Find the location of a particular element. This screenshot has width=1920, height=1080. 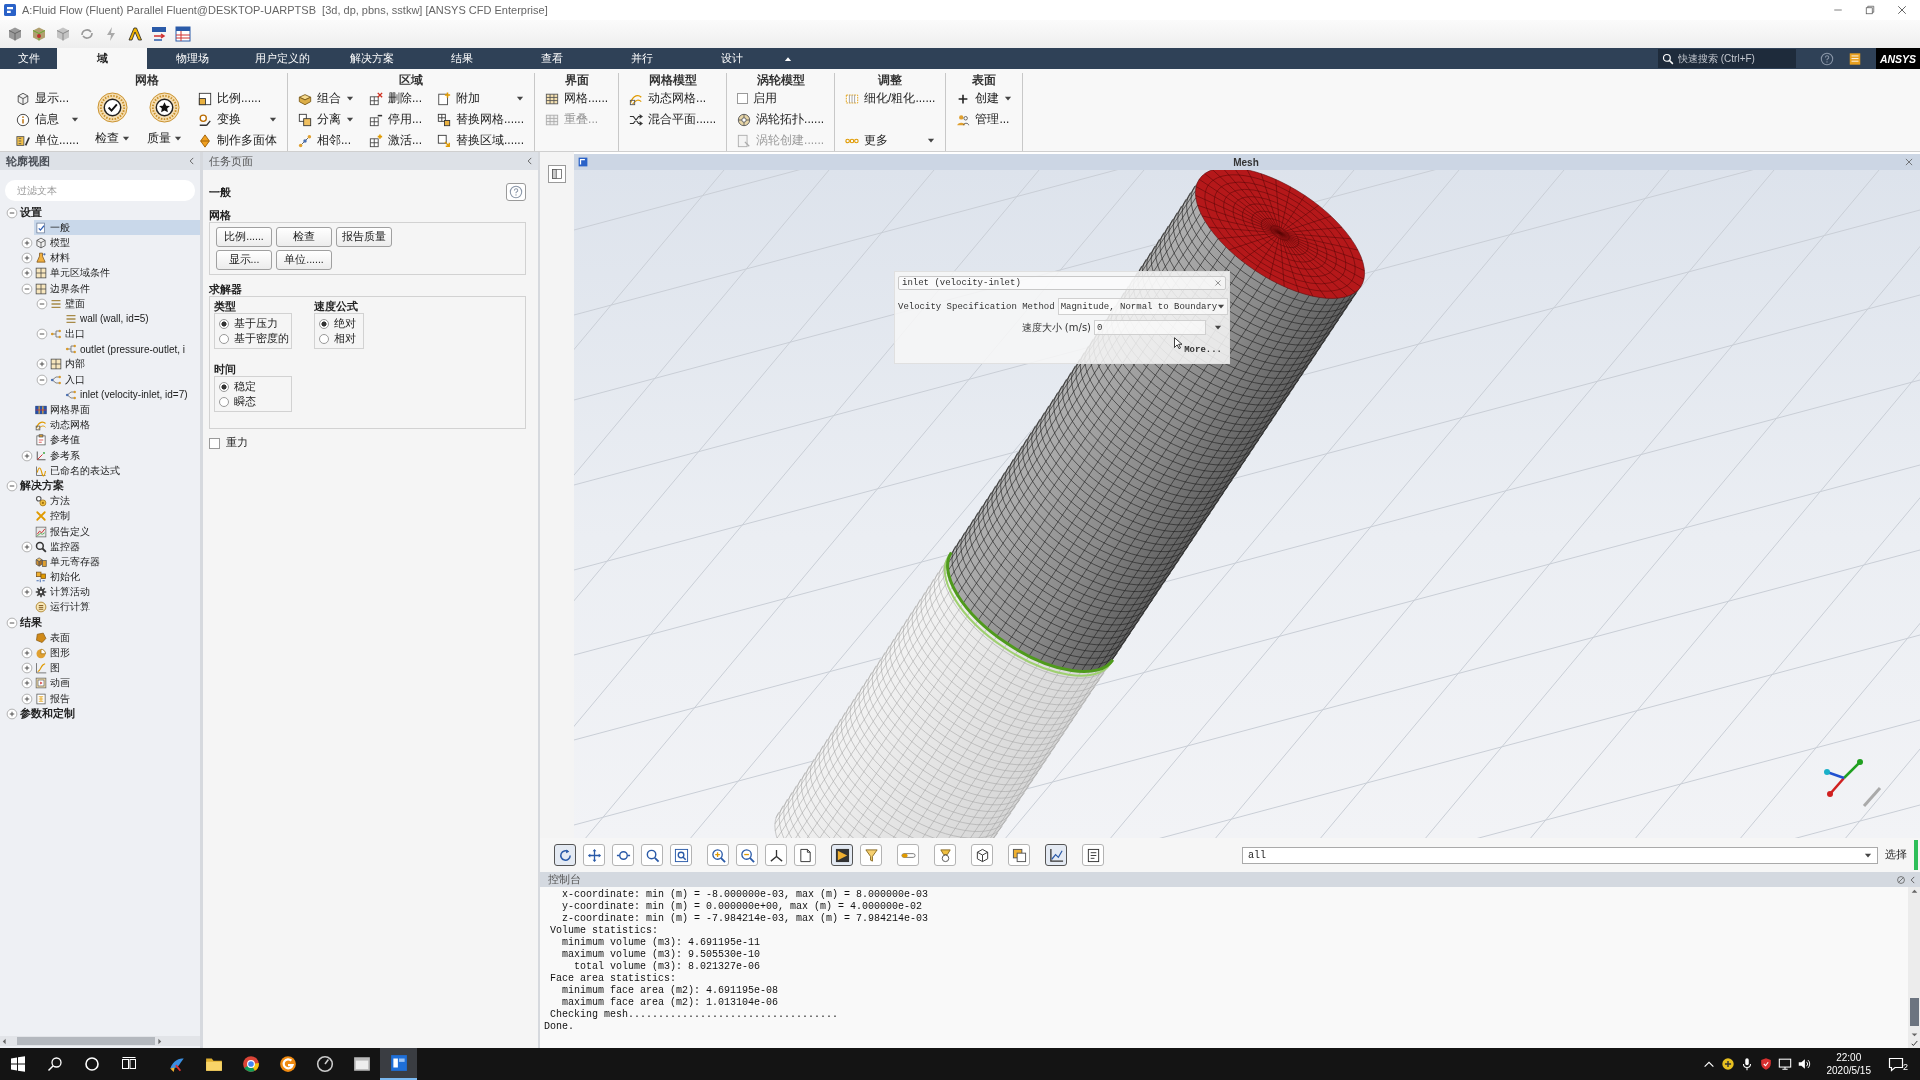

zoom-out-button is located at coordinates (747, 855).